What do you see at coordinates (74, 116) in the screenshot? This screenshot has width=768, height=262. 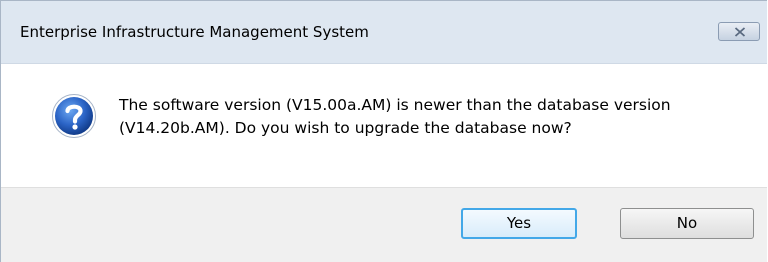 I see `question-icon` at bounding box center [74, 116].